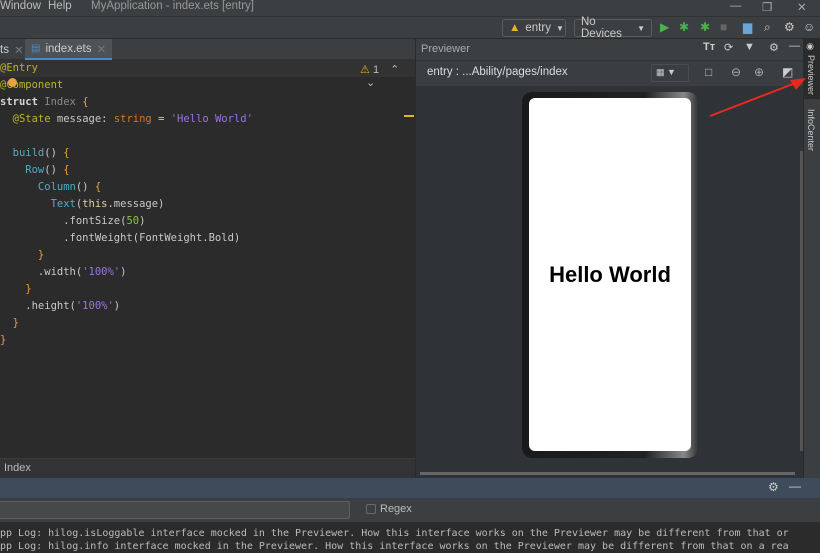 The image size is (820, 553). What do you see at coordinates (17, 468) in the screenshot?
I see `breadcrumb: Index` at bounding box center [17, 468].